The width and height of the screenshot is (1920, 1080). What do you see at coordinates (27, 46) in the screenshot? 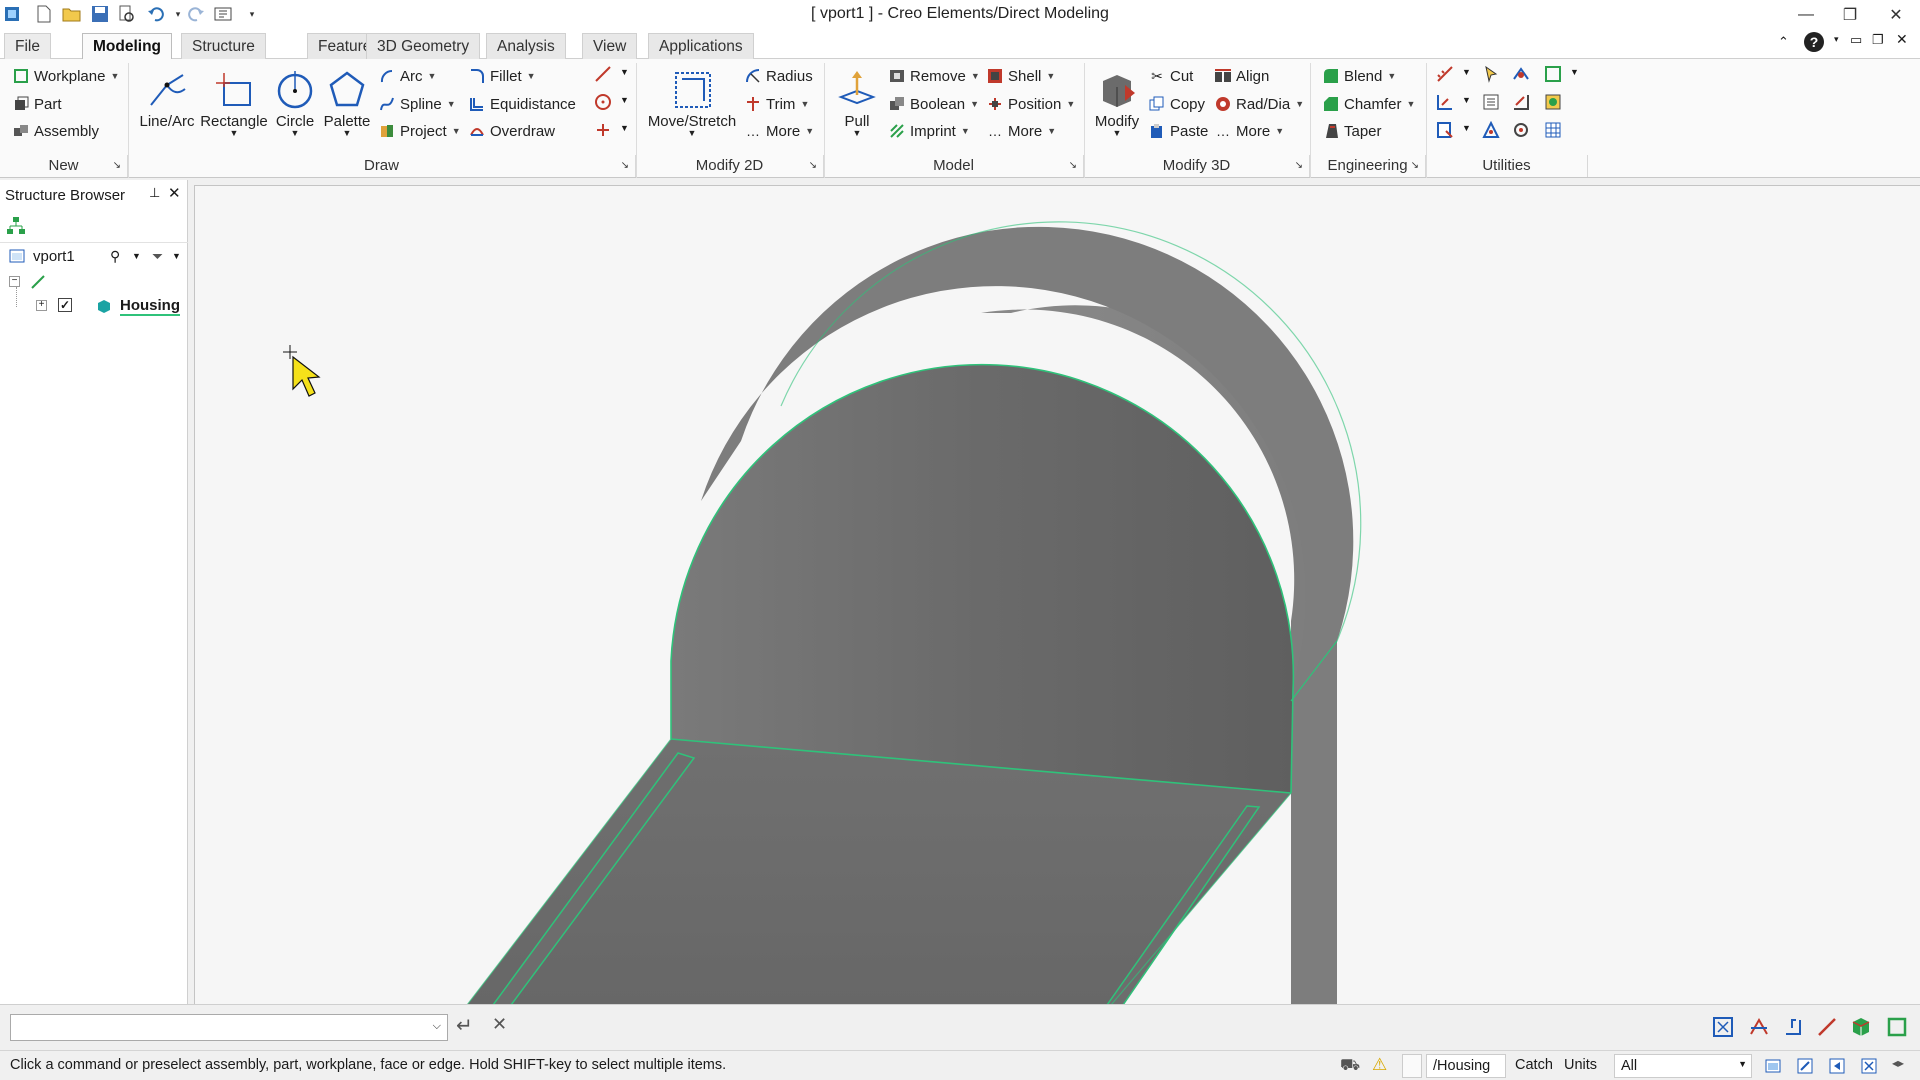
I see `tab-file: File` at bounding box center [27, 46].